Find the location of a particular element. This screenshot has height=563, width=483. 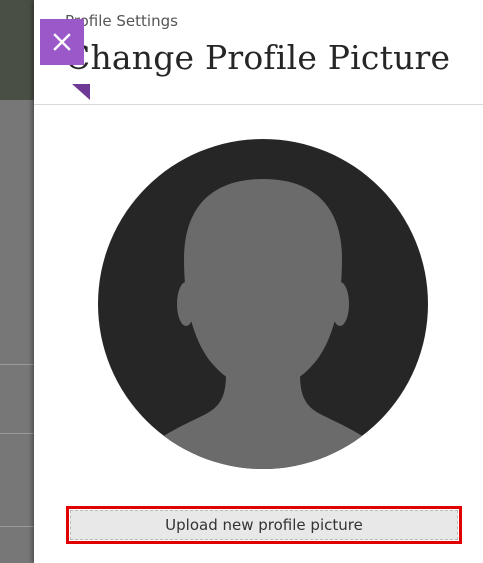

close-button-tab-tail is located at coordinates (81, 92).